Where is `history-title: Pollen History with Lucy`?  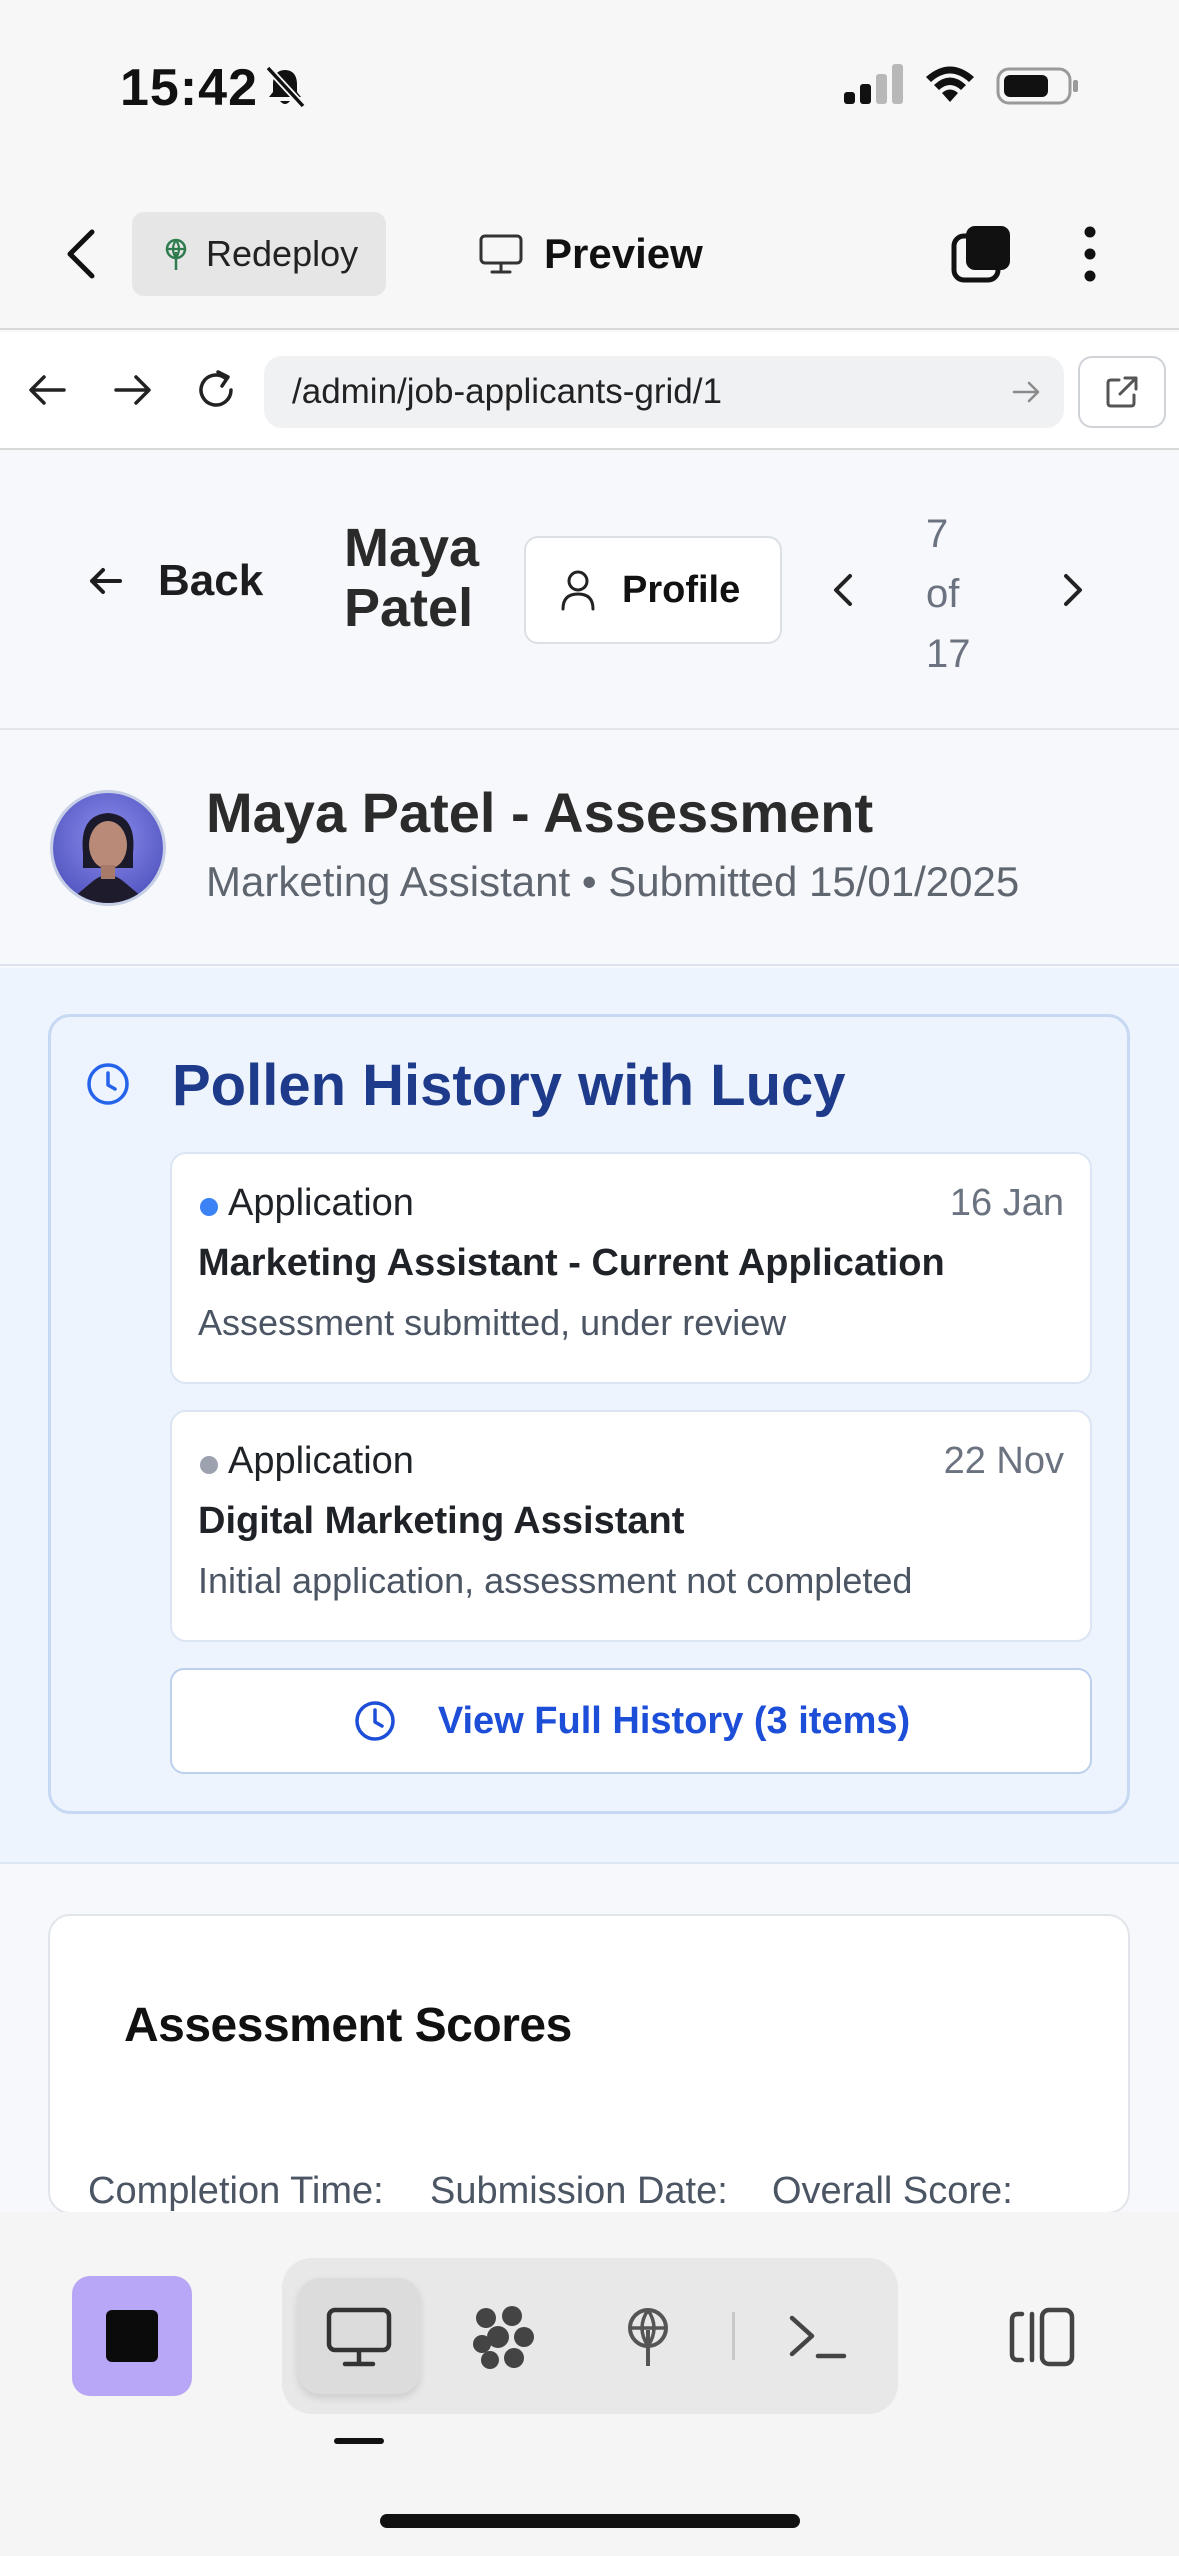 history-title: Pollen History with Lucy is located at coordinates (509, 1085).